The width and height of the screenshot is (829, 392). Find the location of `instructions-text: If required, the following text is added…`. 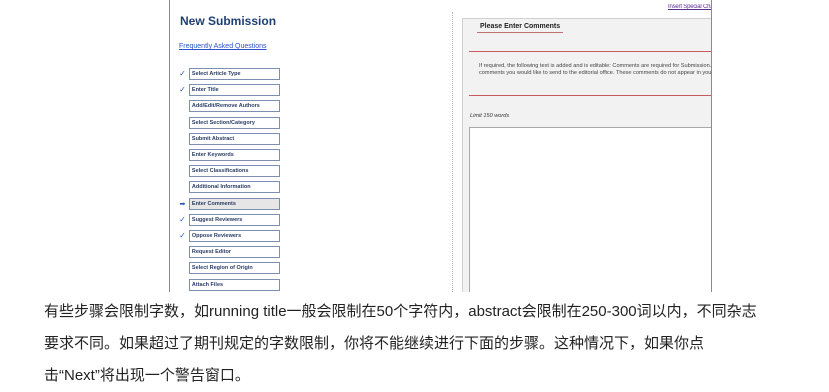

instructions-text: If required, the following text is added… is located at coordinates (595, 69).